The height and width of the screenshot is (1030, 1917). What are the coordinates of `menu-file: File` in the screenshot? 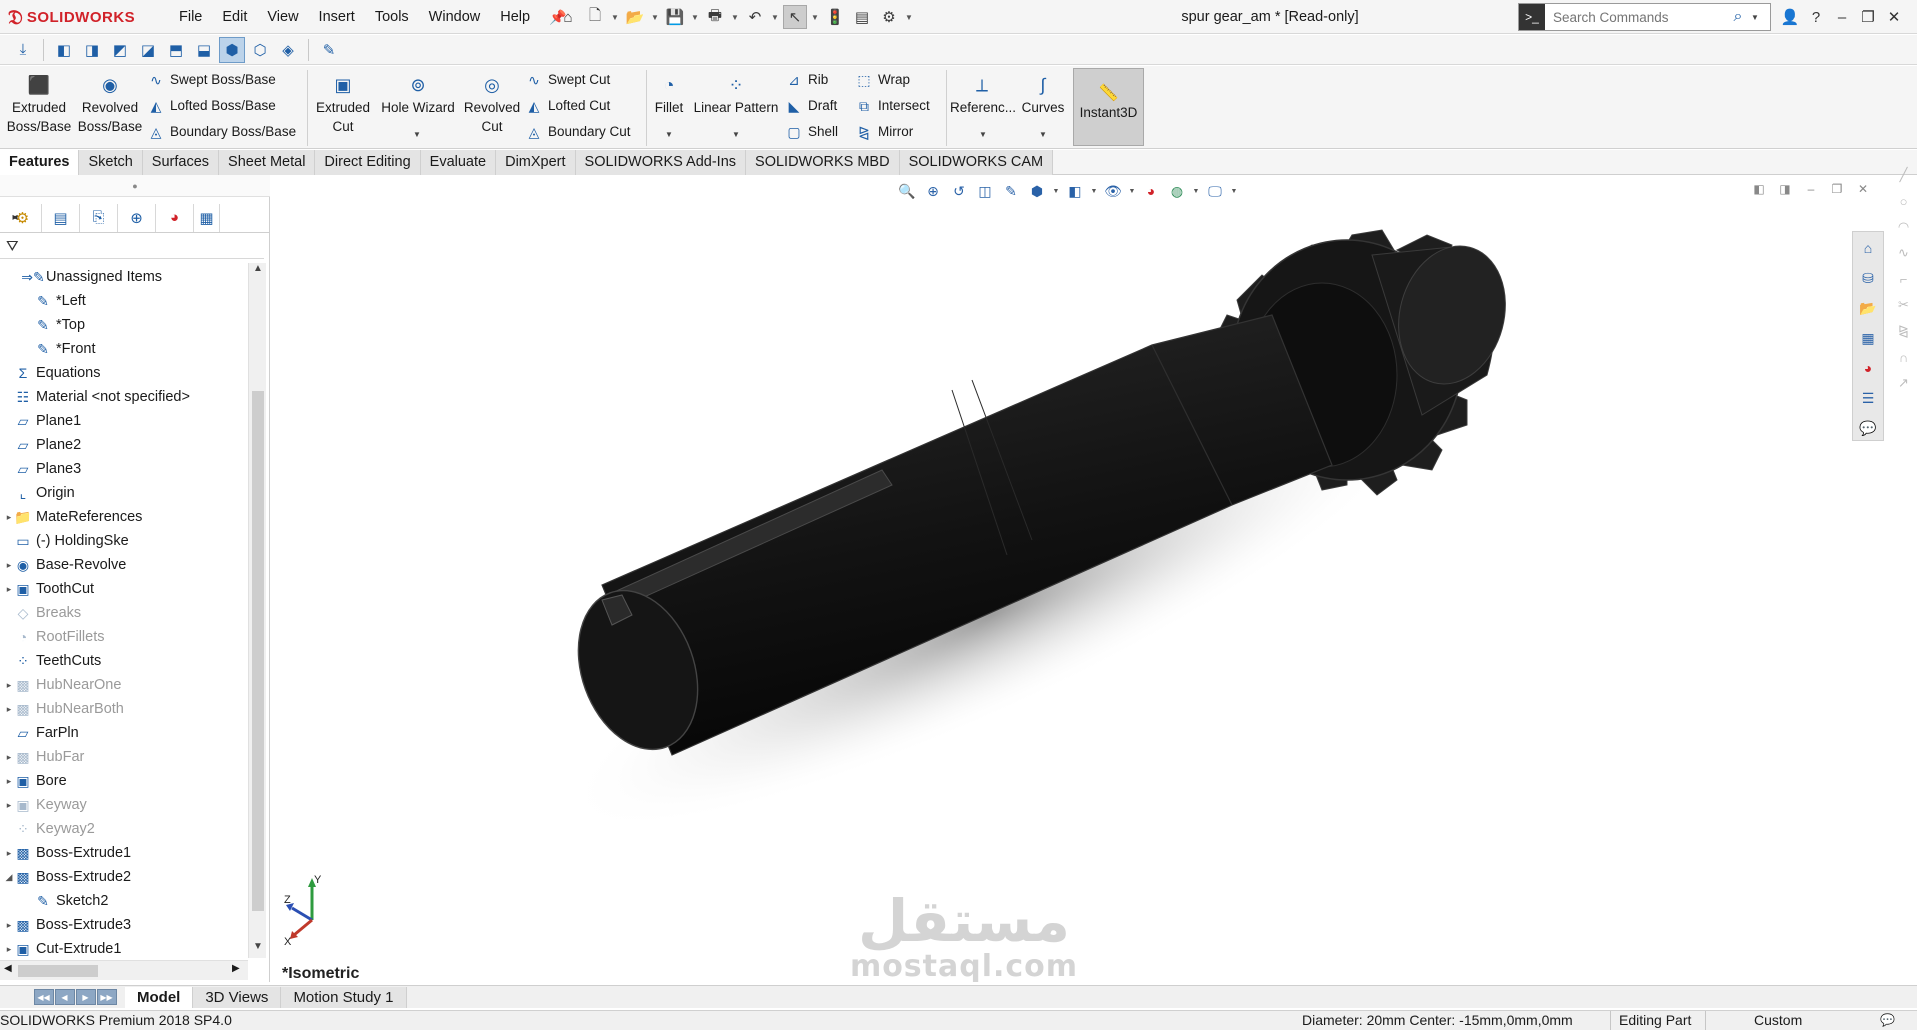 It's located at (190, 17).